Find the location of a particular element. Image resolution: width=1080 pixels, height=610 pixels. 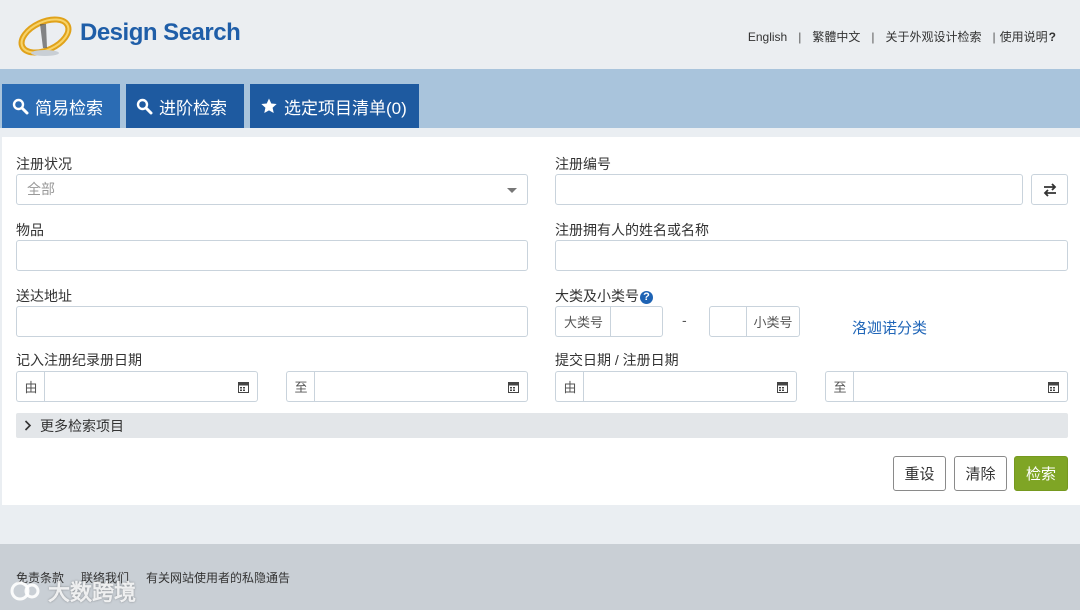

logo-text: Design Search is located at coordinates (160, 33).